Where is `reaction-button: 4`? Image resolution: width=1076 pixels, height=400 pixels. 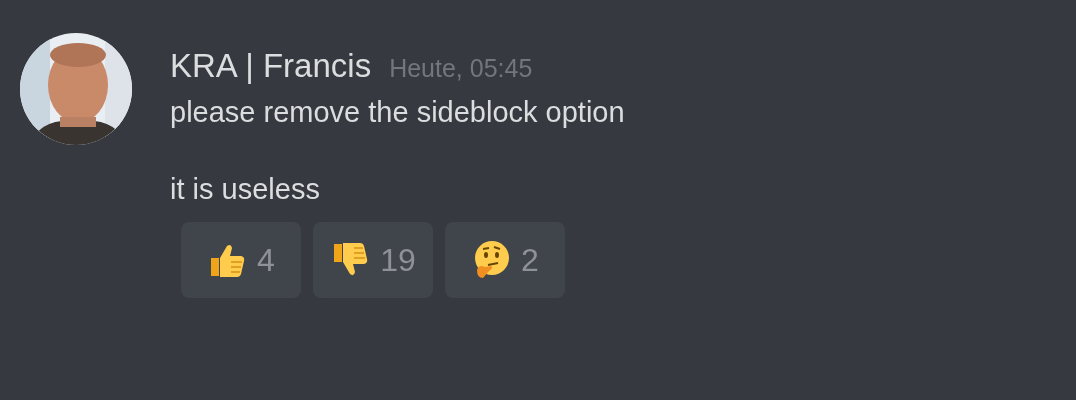 reaction-button: 4 is located at coordinates (241, 260).